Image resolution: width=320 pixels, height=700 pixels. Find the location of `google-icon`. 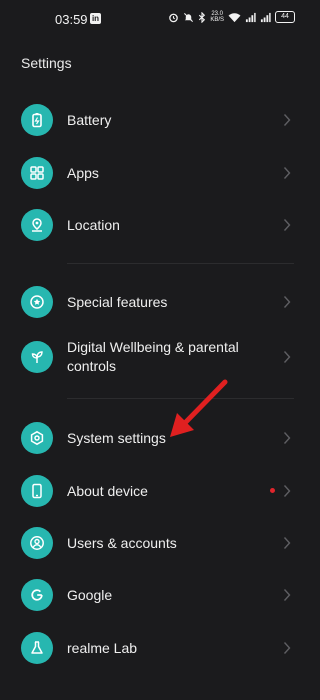

google-icon is located at coordinates (37, 595).